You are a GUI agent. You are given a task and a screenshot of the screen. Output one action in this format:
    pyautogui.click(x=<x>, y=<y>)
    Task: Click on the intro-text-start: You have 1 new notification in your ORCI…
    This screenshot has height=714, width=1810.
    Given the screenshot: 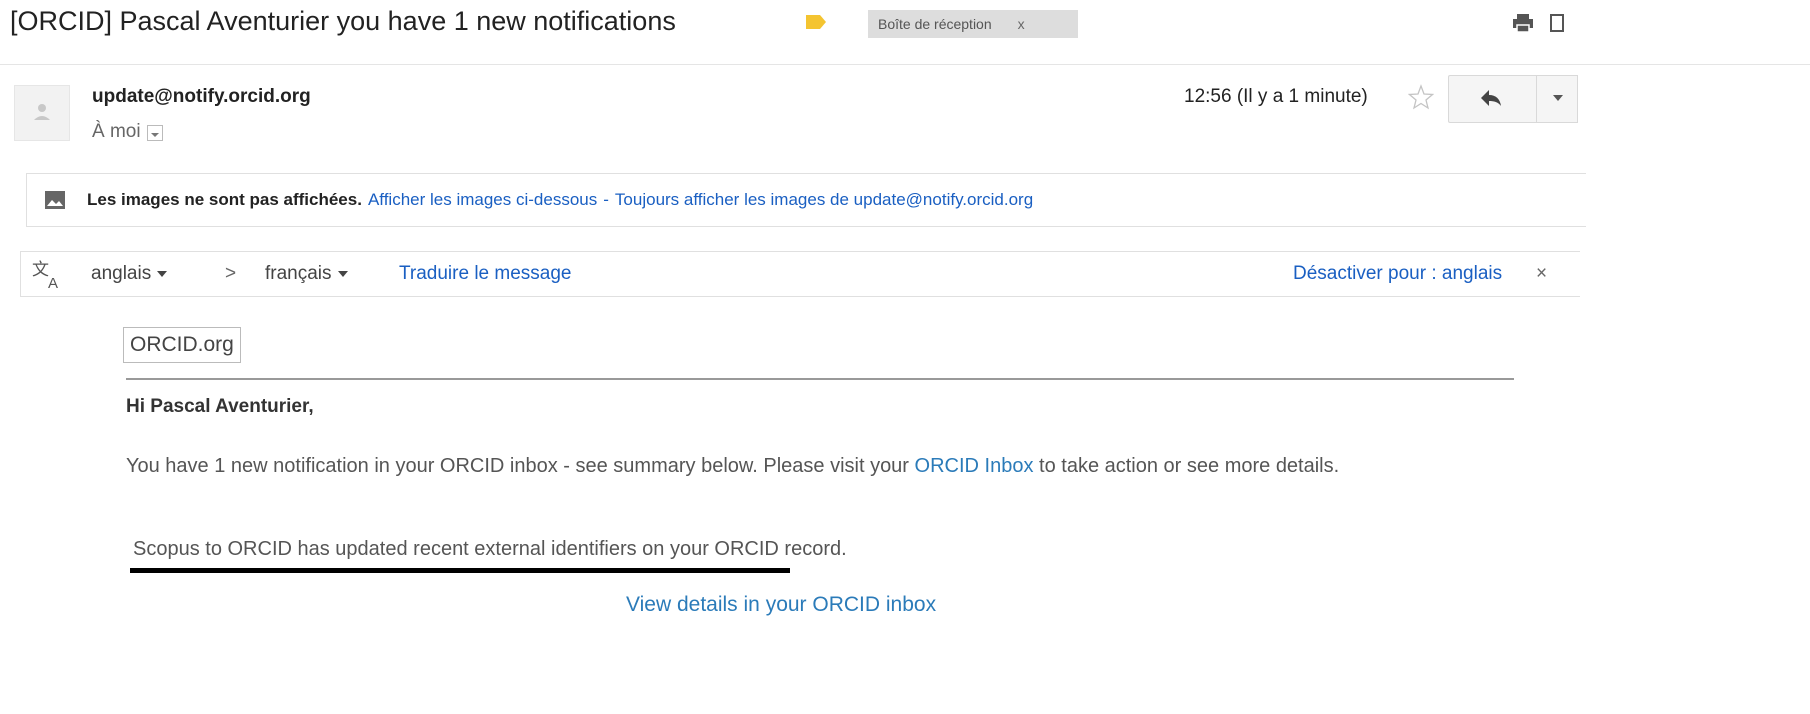 What is the action you would take?
    pyautogui.click(x=520, y=466)
    